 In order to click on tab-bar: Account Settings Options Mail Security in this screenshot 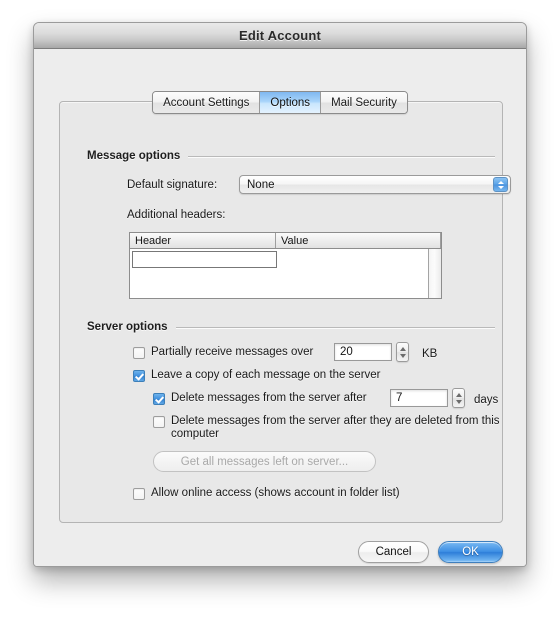, I will do `click(280, 102)`.